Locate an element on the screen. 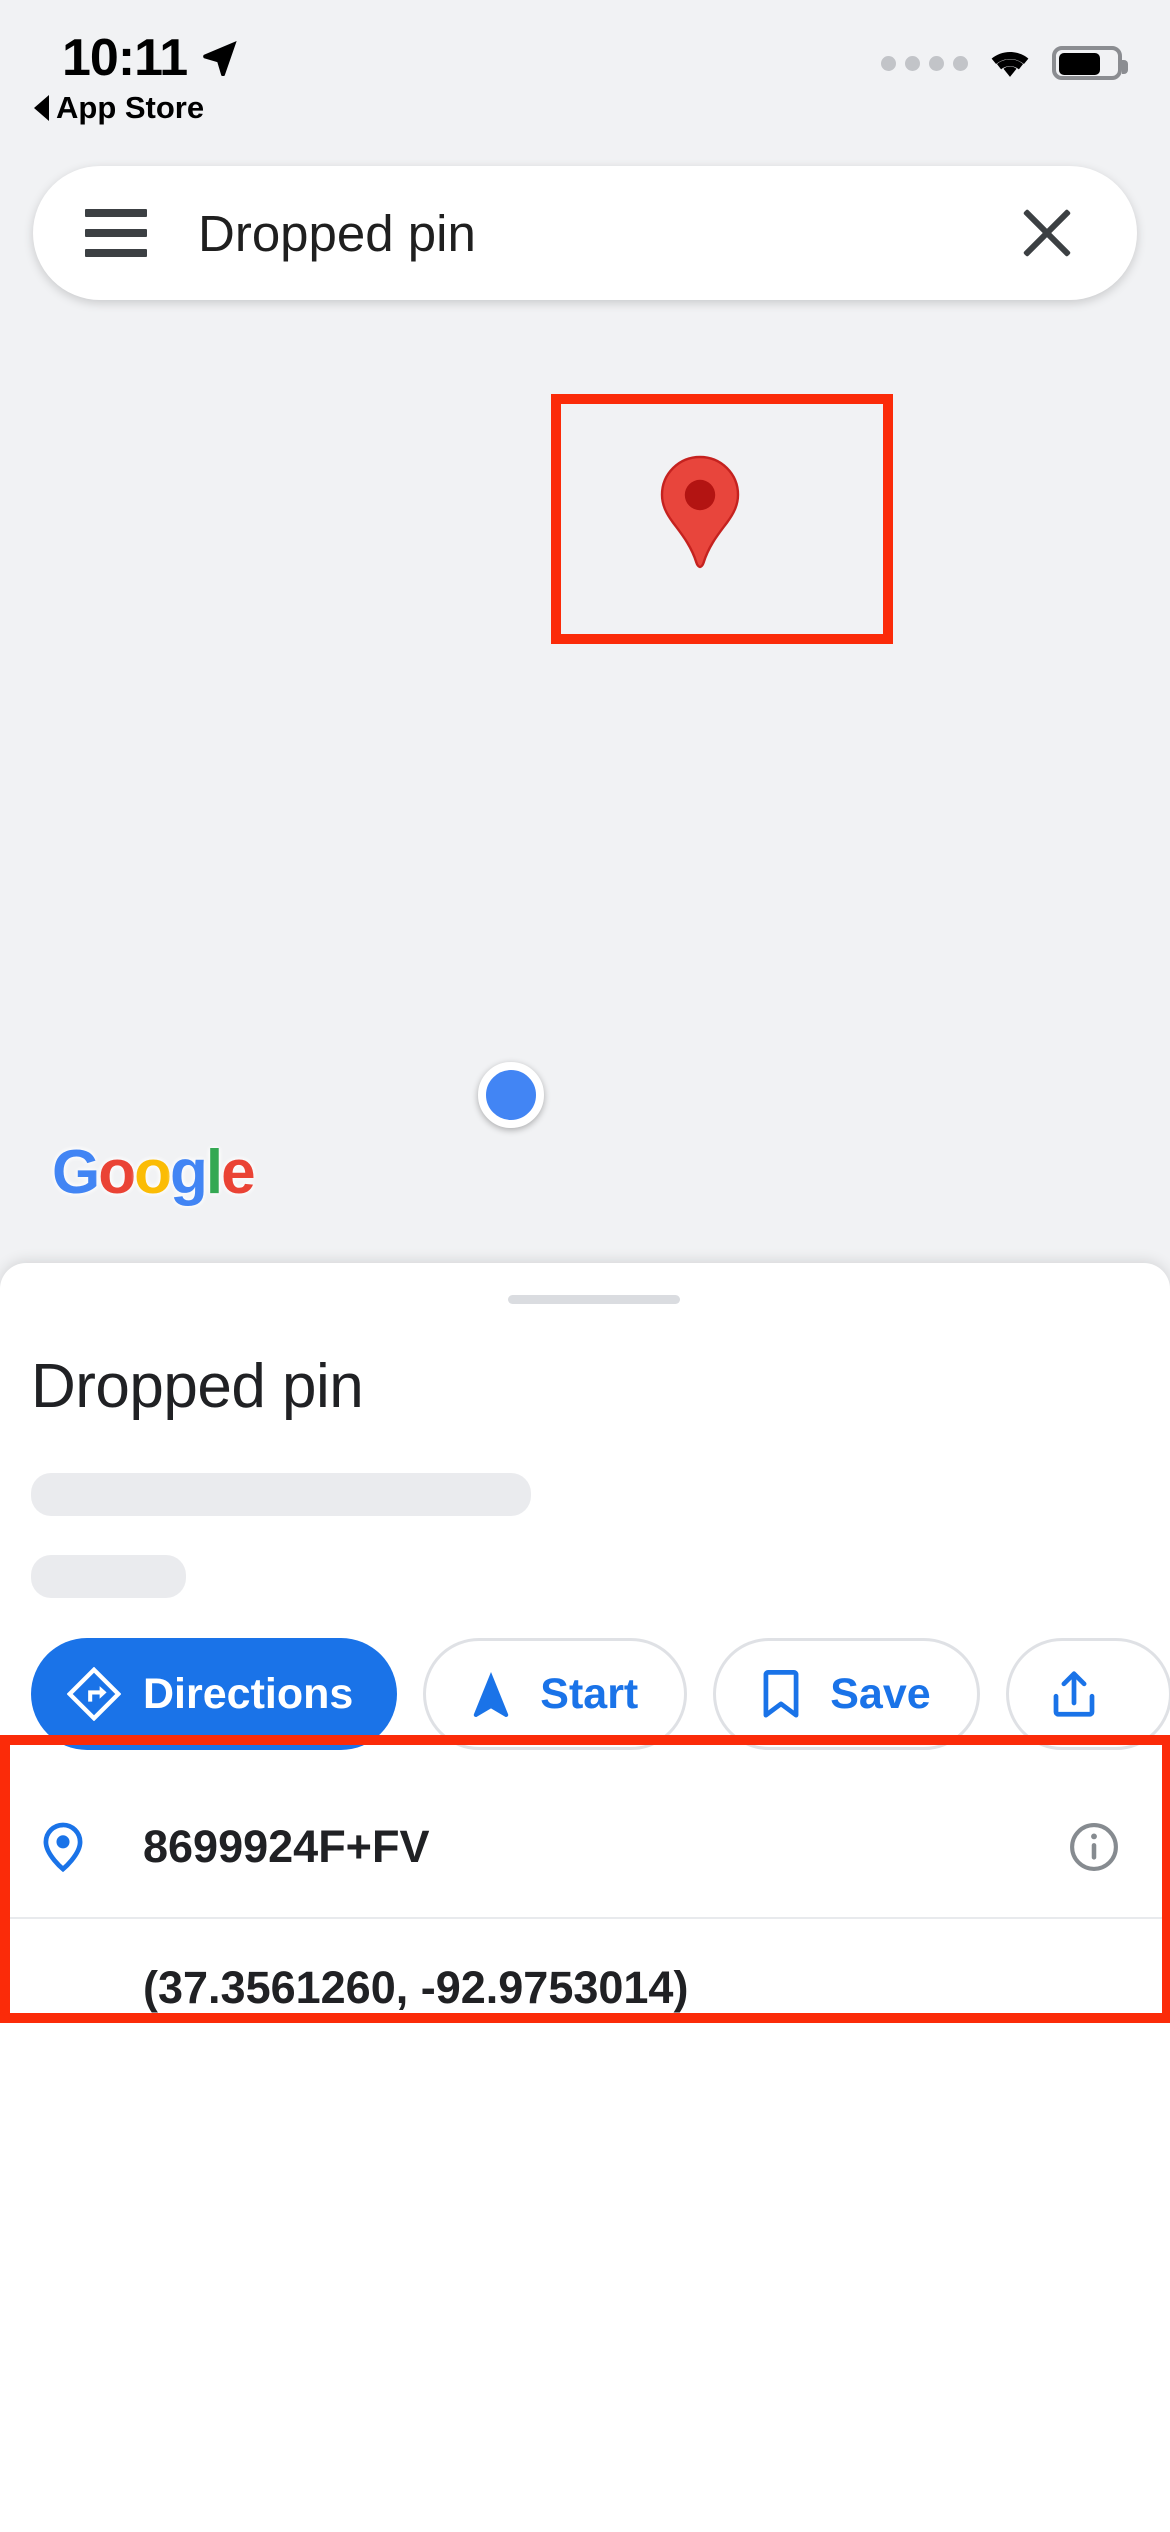  logo-letter-g2: g is located at coordinates (188, 1172).